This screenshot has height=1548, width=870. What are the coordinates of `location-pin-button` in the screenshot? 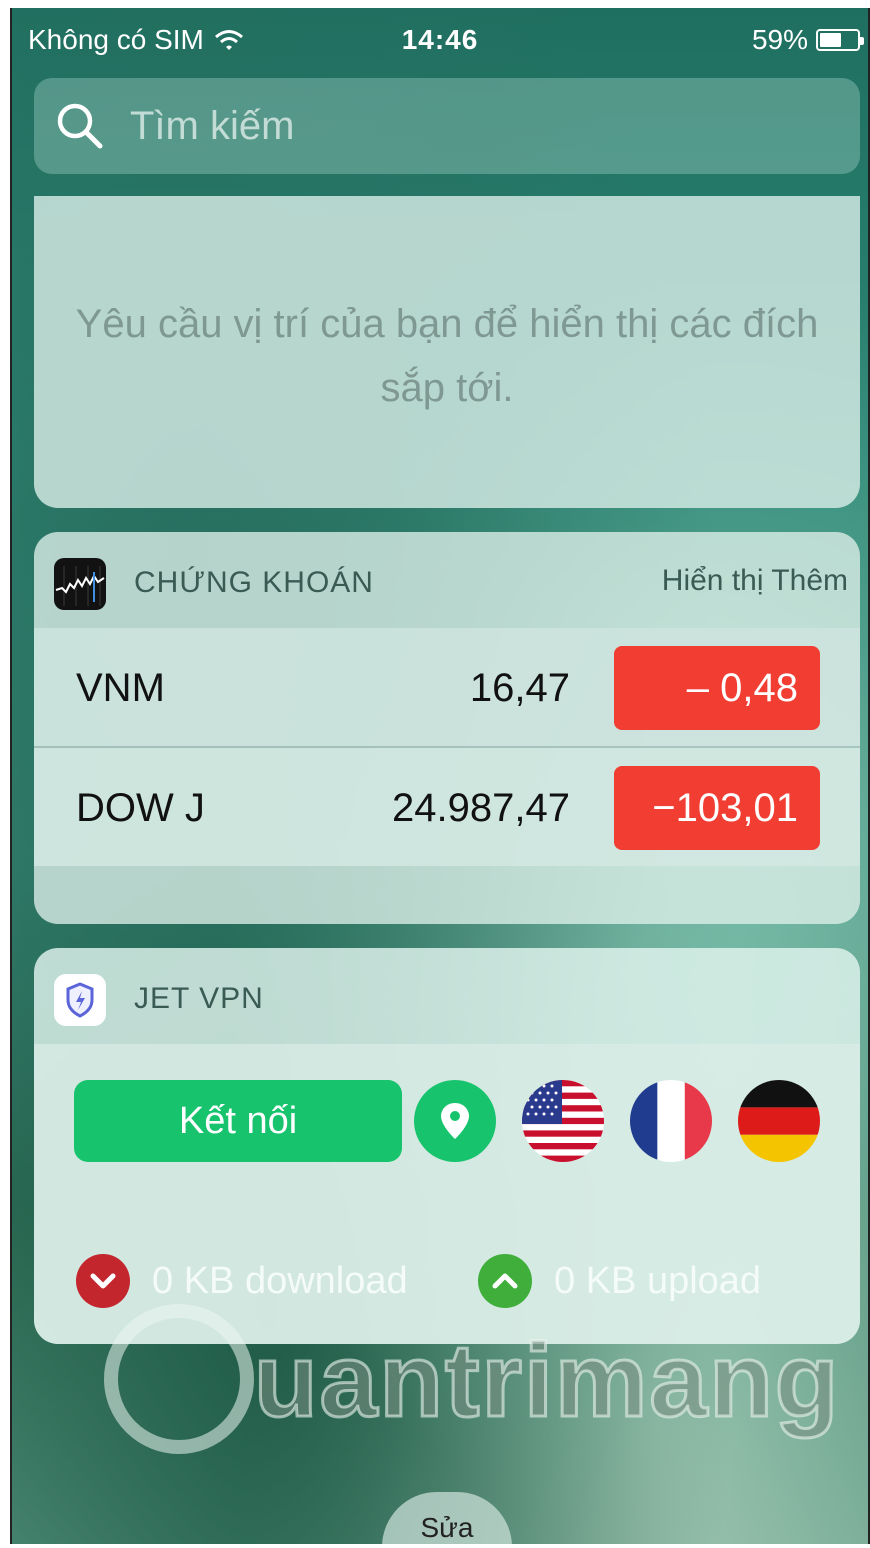 It's located at (455, 1121).